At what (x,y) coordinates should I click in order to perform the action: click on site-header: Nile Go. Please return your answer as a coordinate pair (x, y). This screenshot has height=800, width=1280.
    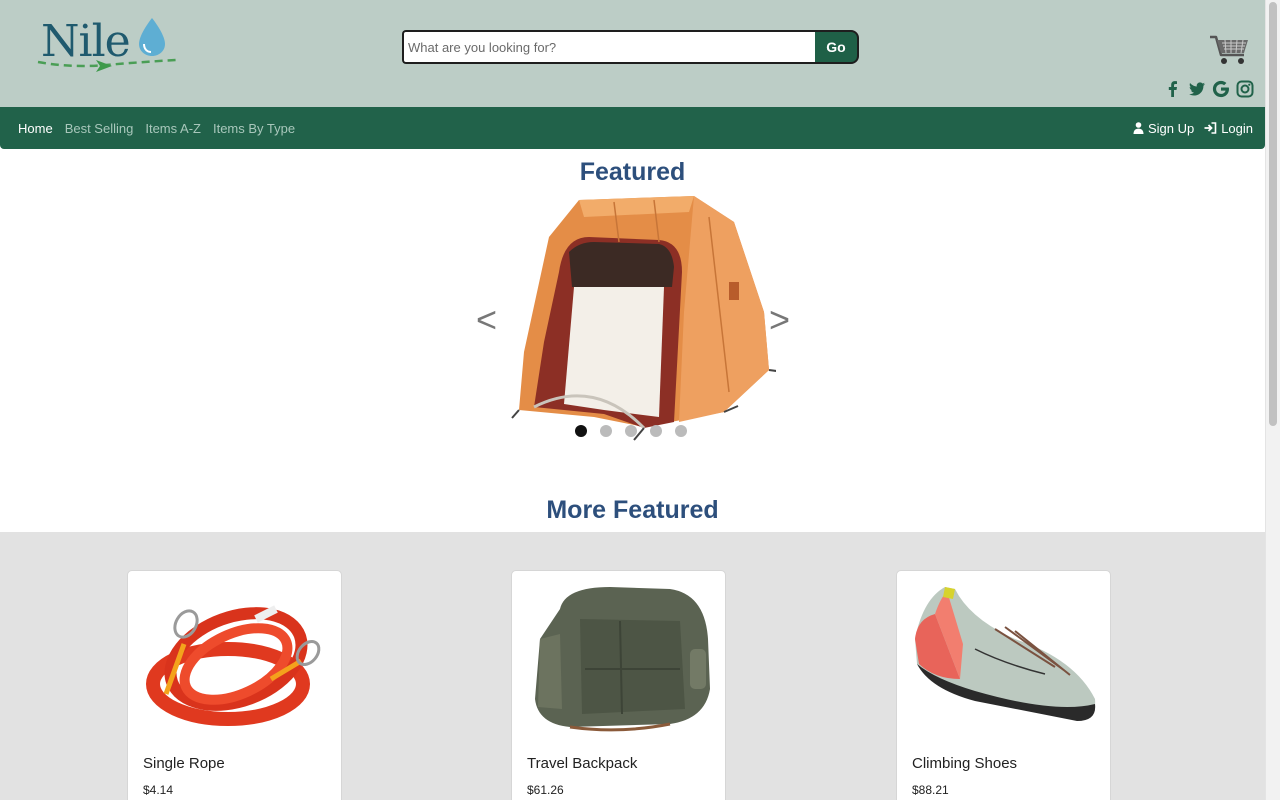
    Looking at the image, I should click on (632, 53).